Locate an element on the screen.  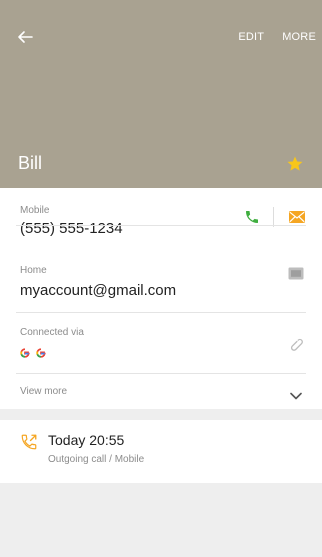
home-label: Home is located at coordinates (33, 270).